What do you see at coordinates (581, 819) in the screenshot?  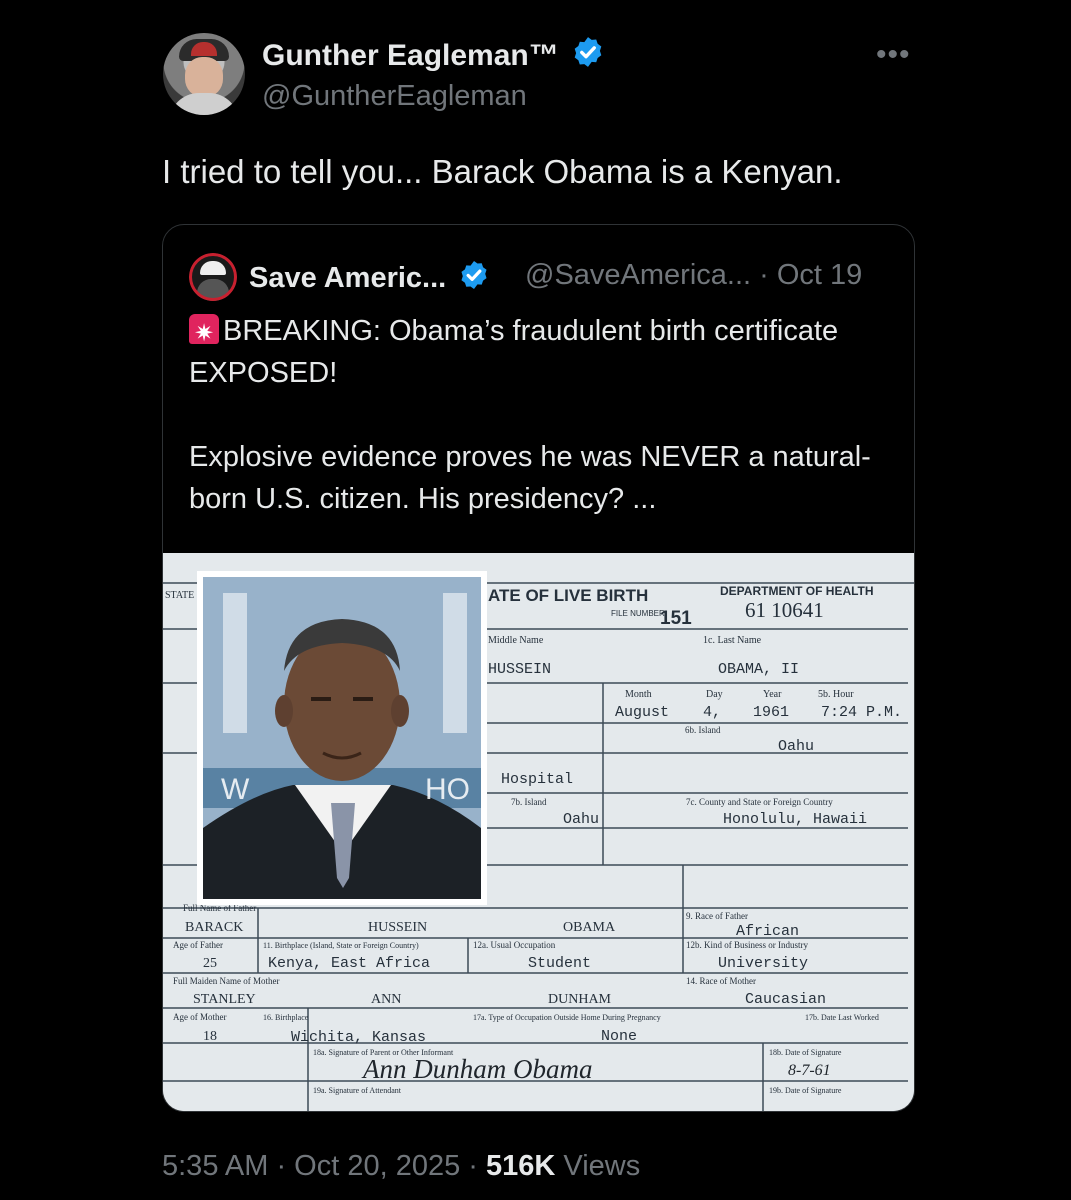 I see `cert-island2: Oahu` at bounding box center [581, 819].